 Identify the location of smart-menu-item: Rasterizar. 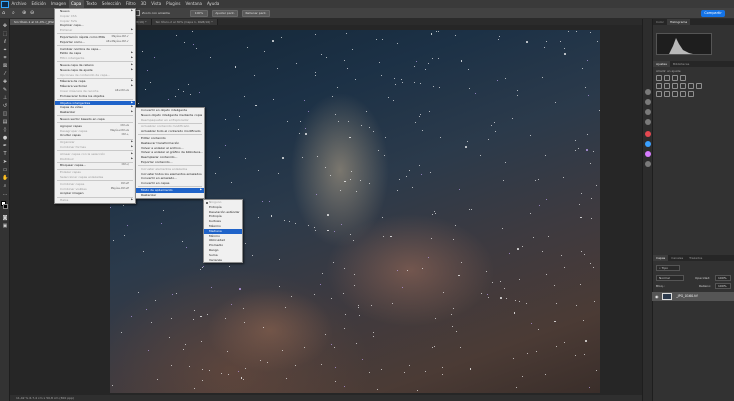
(170, 195).